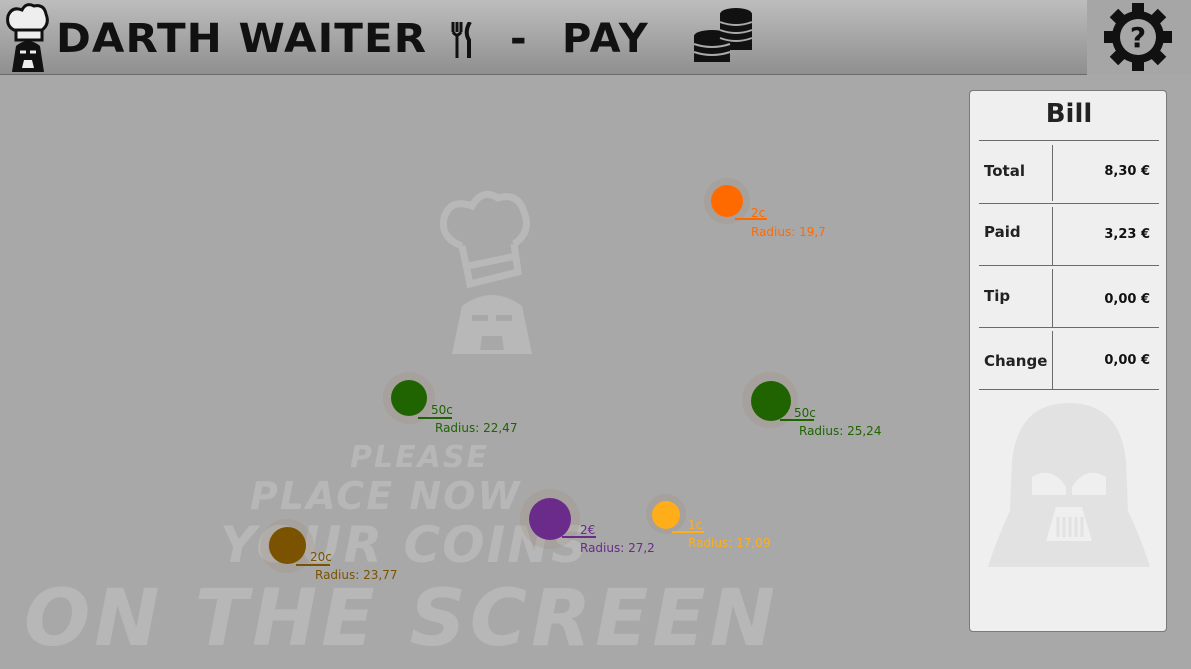 The width and height of the screenshot is (1191, 669). What do you see at coordinates (724, 39) in the screenshot?
I see `coin-stack-icon` at bounding box center [724, 39].